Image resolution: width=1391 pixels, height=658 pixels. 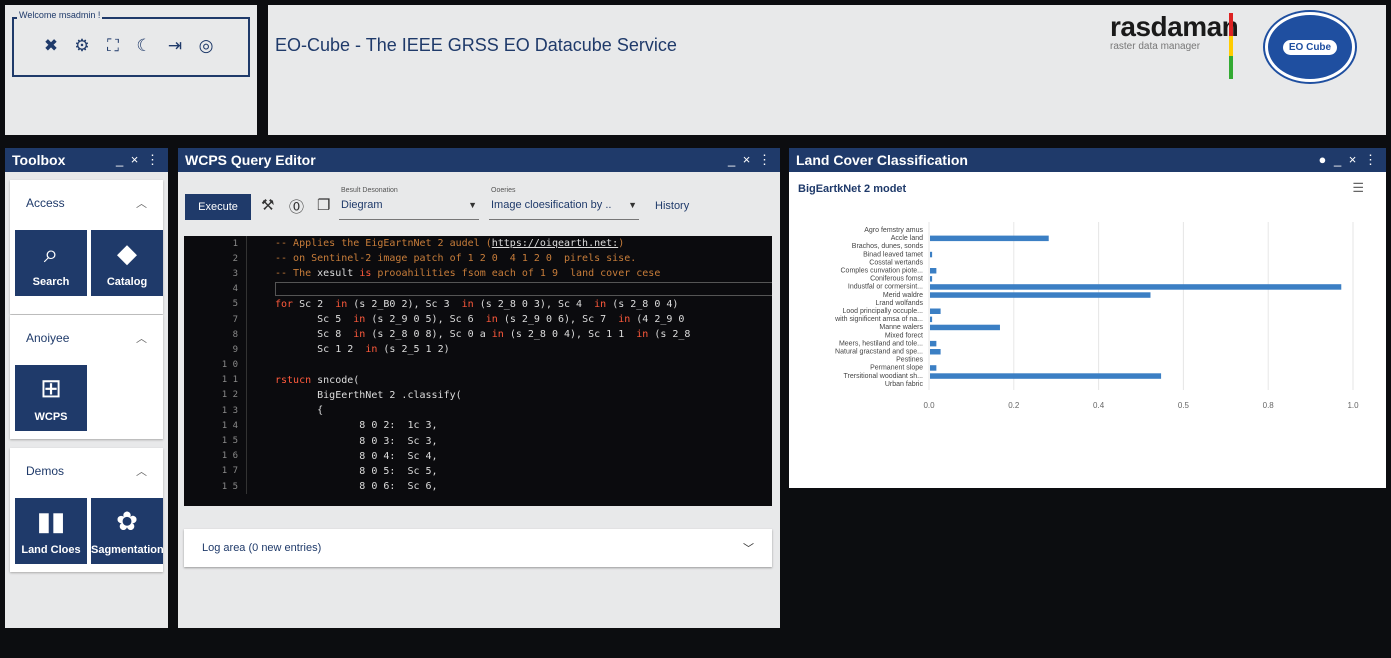 I want to click on code-line: 1 0, so click(x=478, y=365).